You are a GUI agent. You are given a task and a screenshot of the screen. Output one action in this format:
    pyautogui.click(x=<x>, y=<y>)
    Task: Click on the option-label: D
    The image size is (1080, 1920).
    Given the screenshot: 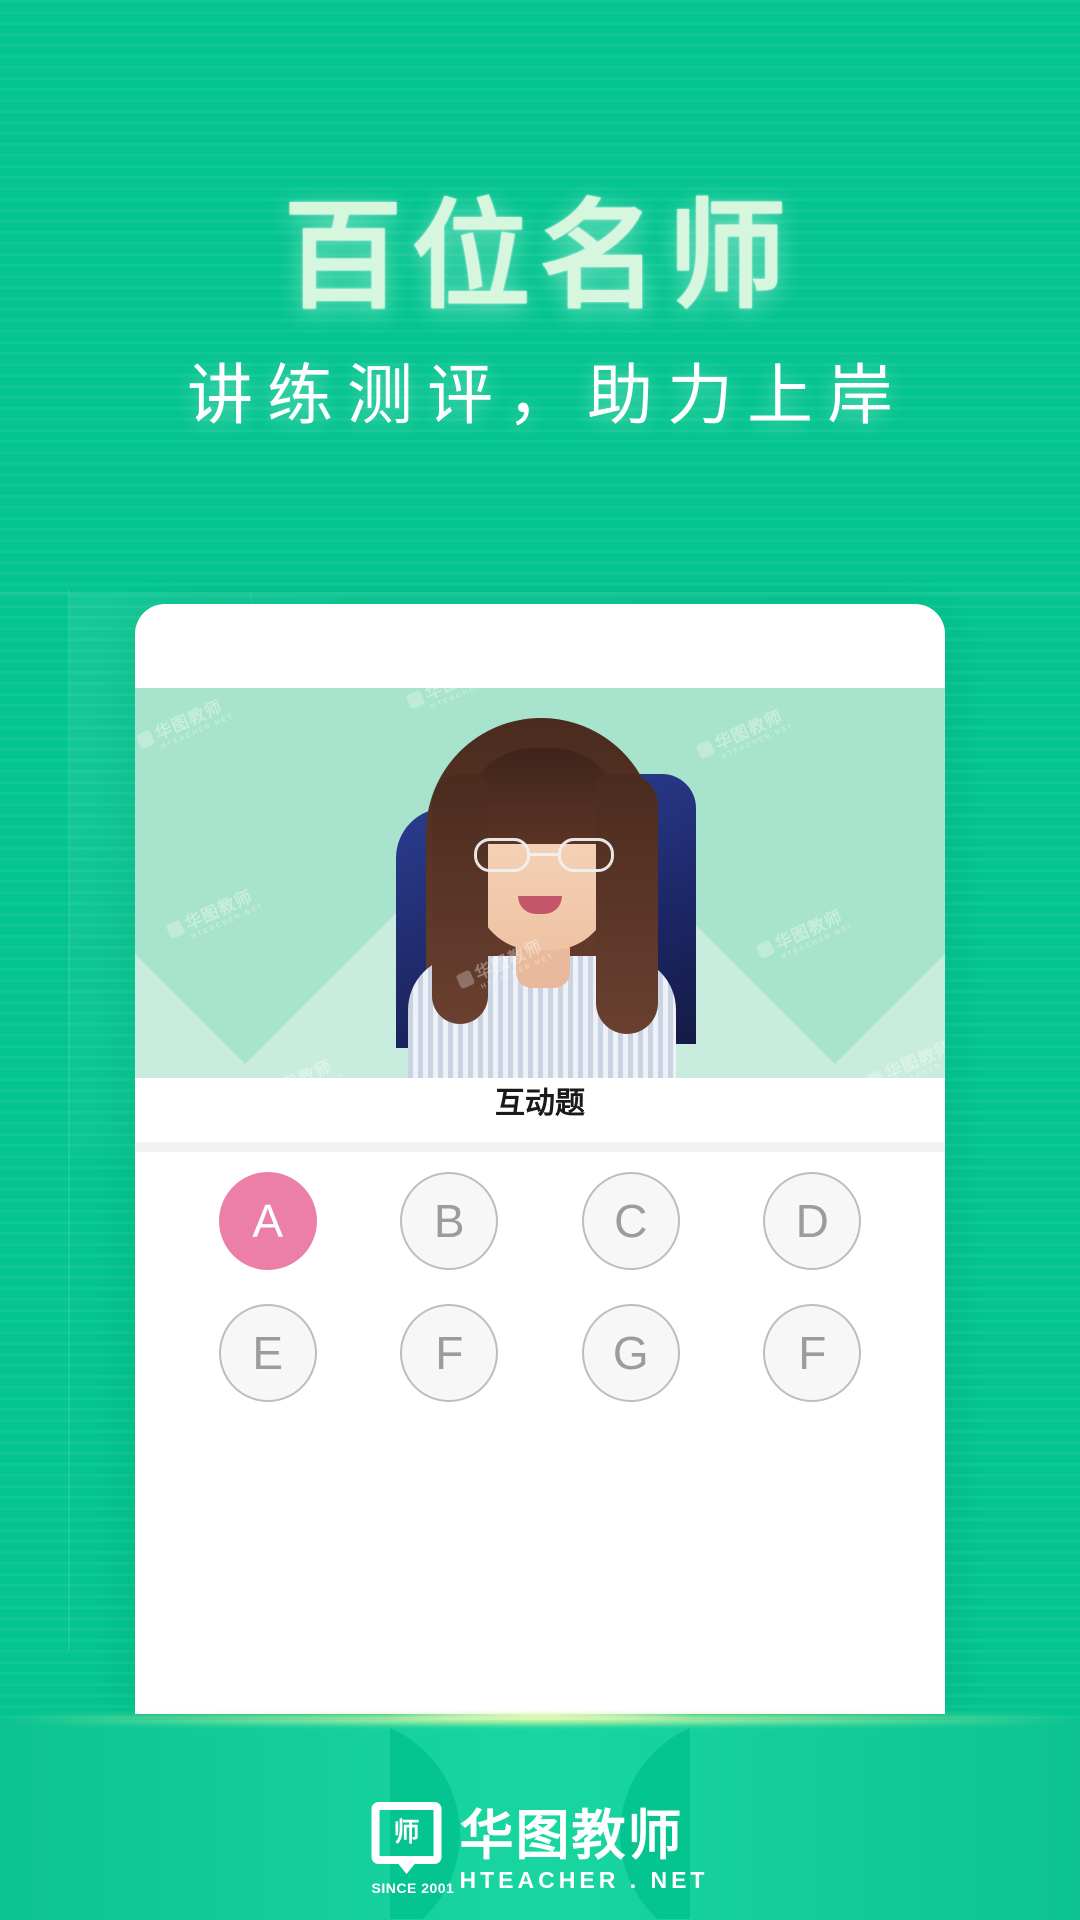 What is the action you would take?
    pyautogui.click(x=812, y=1221)
    